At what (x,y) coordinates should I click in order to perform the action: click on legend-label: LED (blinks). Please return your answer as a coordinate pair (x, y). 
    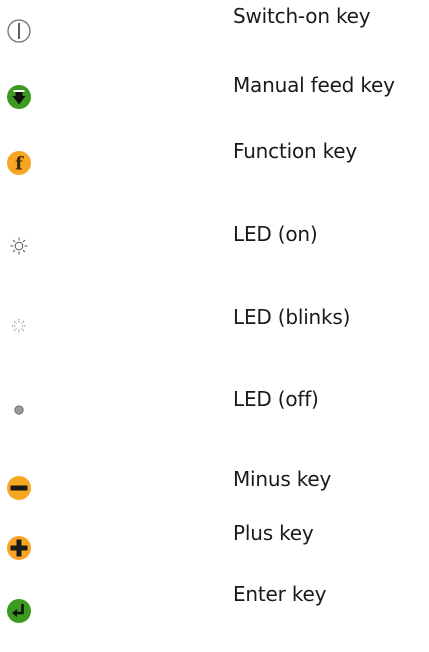
    Looking at the image, I should click on (292, 317).